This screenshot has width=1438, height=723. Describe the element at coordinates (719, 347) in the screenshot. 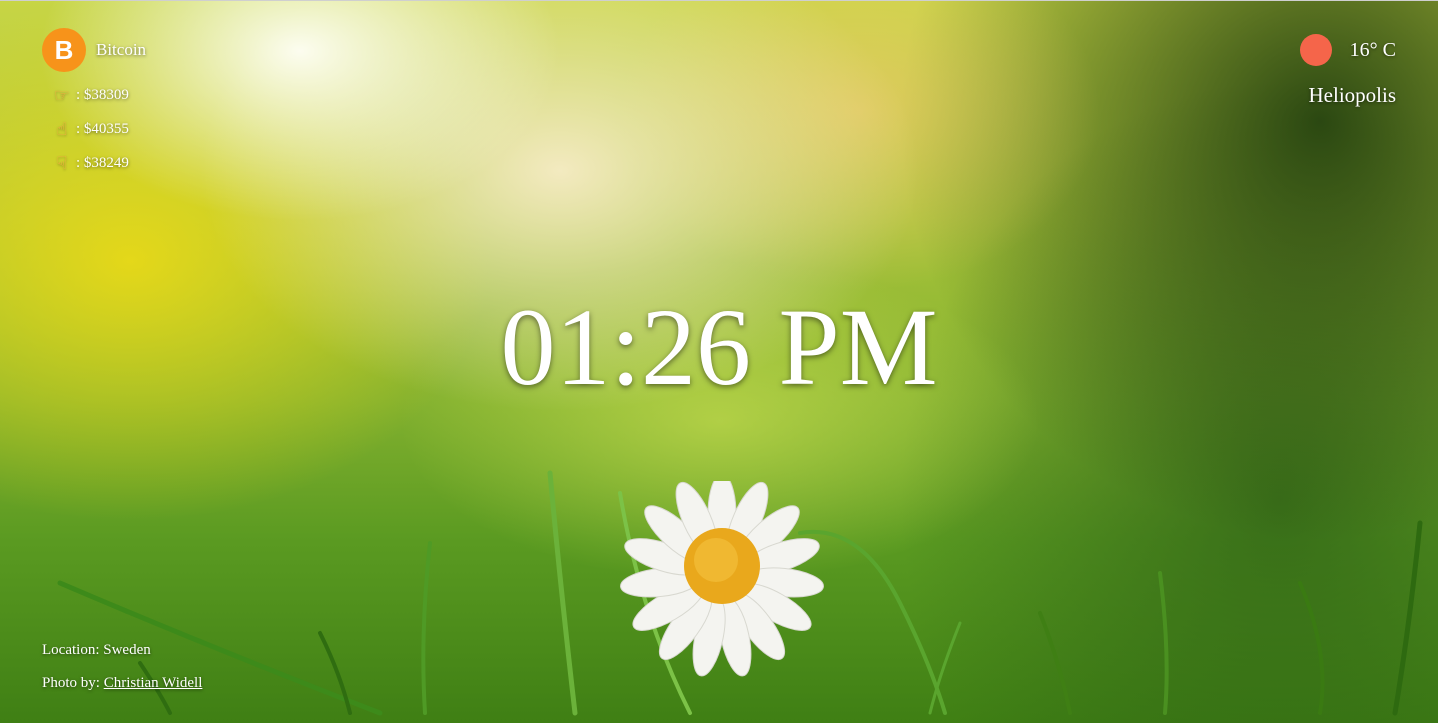

I see `clock-time: 01:26 PM` at that location.